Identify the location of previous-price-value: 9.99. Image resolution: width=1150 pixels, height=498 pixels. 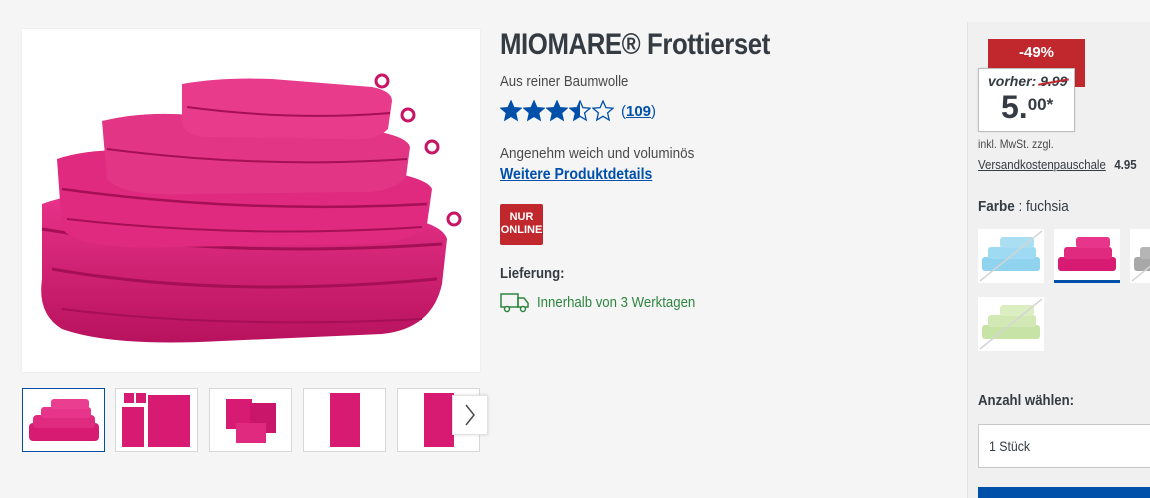
(1054, 81).